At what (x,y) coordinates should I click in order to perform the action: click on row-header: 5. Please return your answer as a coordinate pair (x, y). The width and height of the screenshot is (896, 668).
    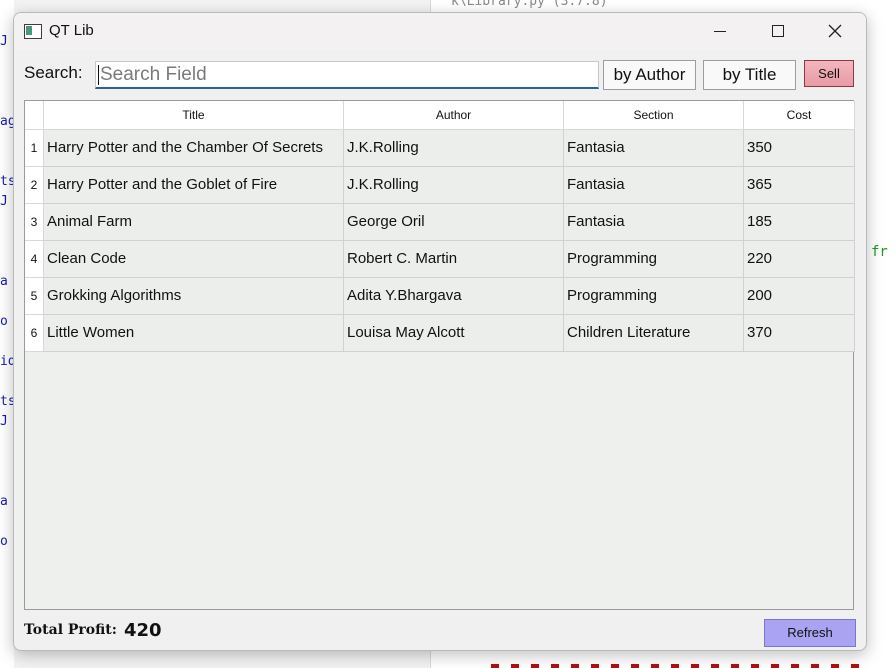
    Looking at the image, I should click on (34, 296).